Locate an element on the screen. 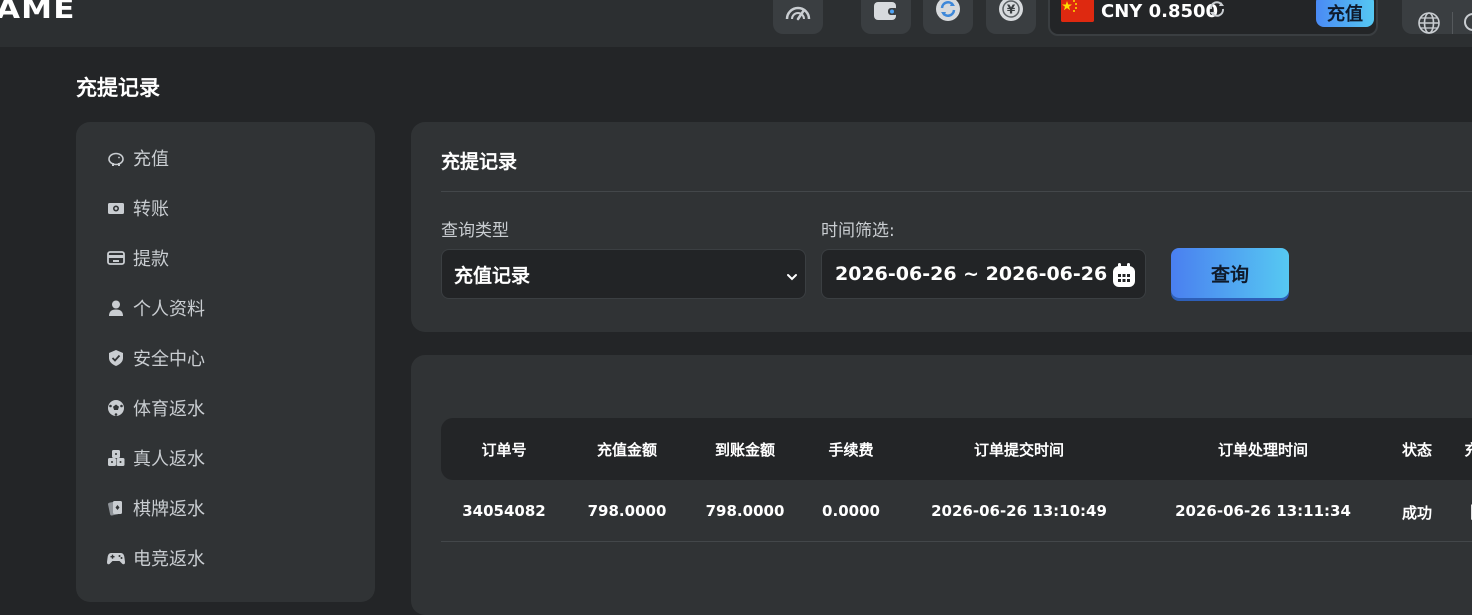 This screenshot has height=615, width=1472. sidebar-item-transfer: 转账 is located at coordinates (138, 208).